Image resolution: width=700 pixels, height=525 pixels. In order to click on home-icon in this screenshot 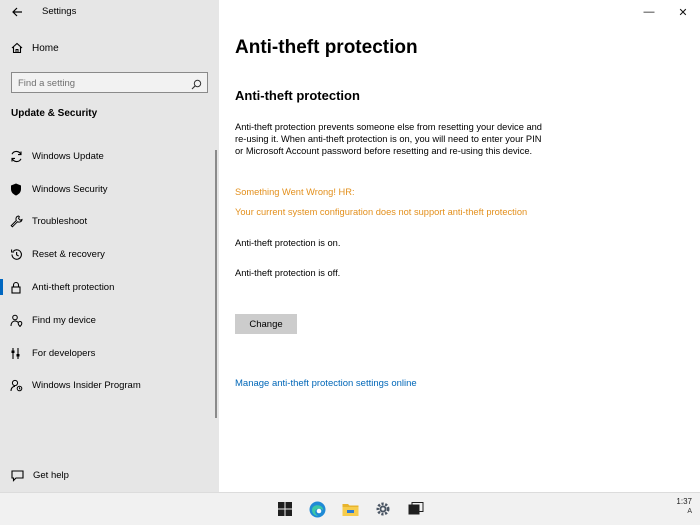, I will do `click(17, 48)`.